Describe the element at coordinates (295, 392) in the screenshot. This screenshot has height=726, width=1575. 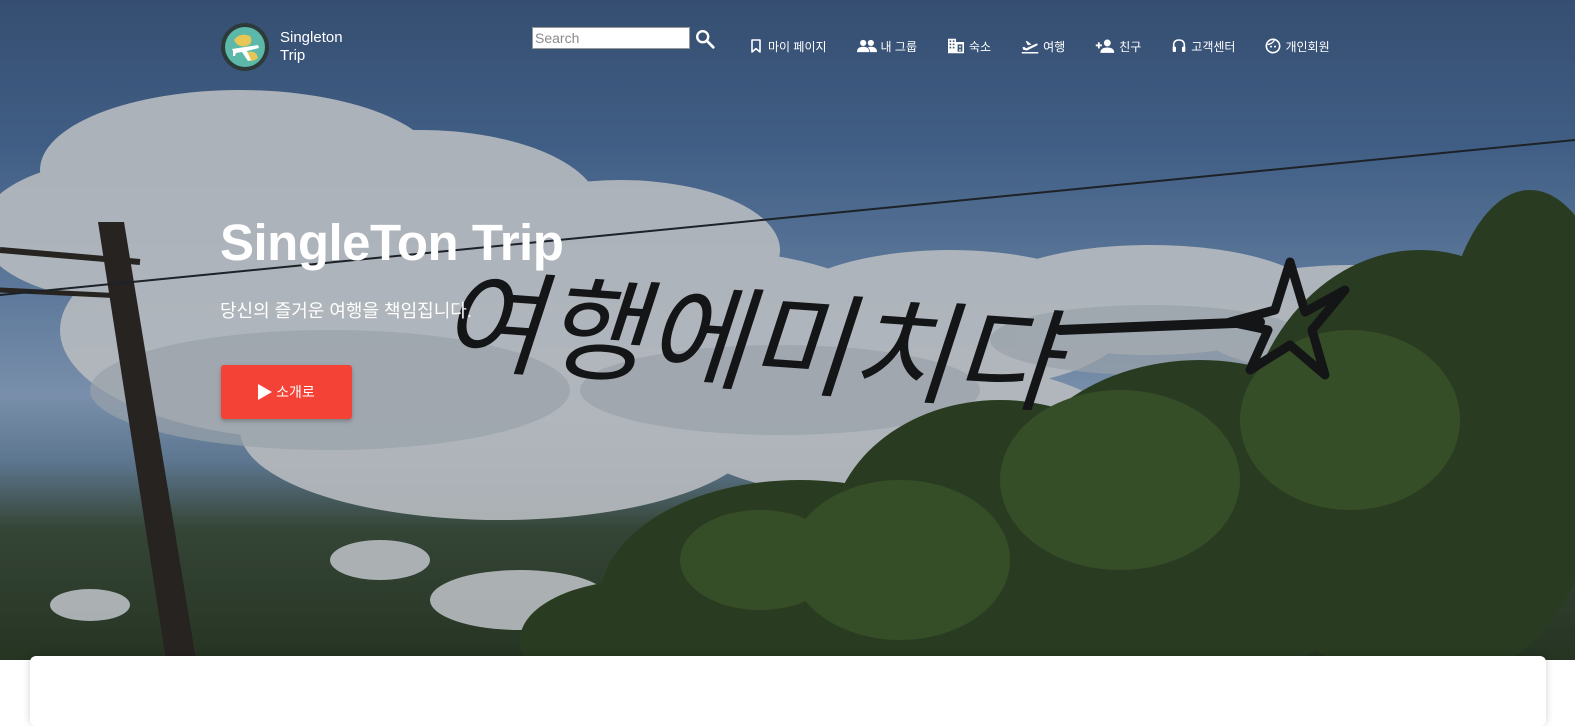
I see `intro-button-label: 소개로` at that location.